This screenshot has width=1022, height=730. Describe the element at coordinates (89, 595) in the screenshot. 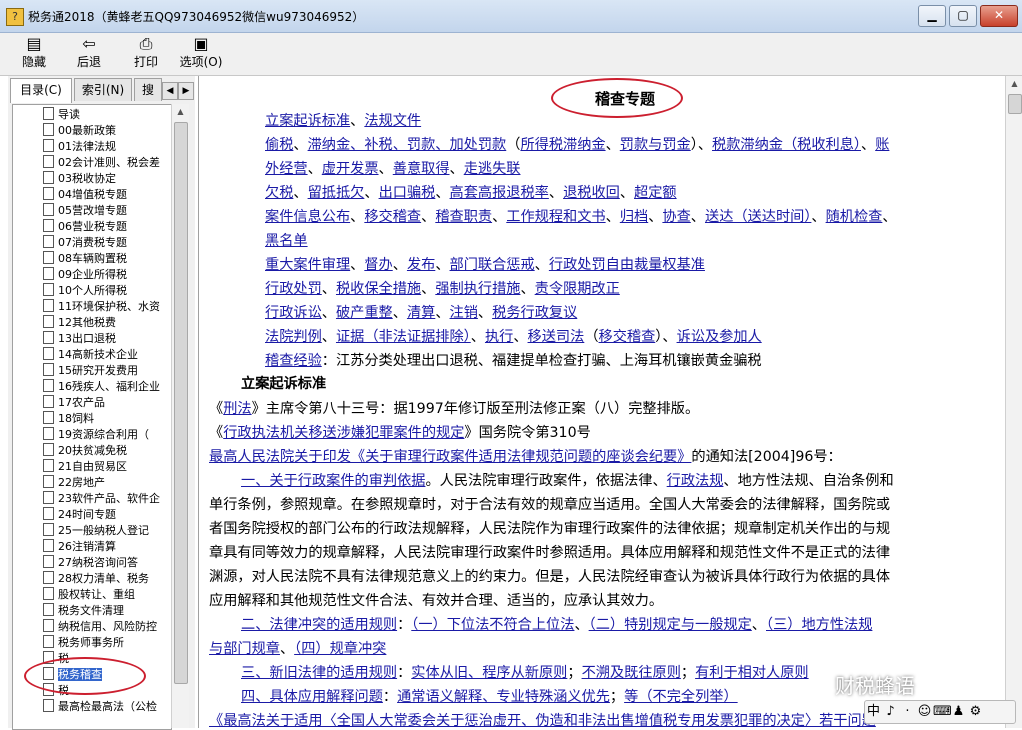

I see `tree-item: 股权转让、重组` at that location.